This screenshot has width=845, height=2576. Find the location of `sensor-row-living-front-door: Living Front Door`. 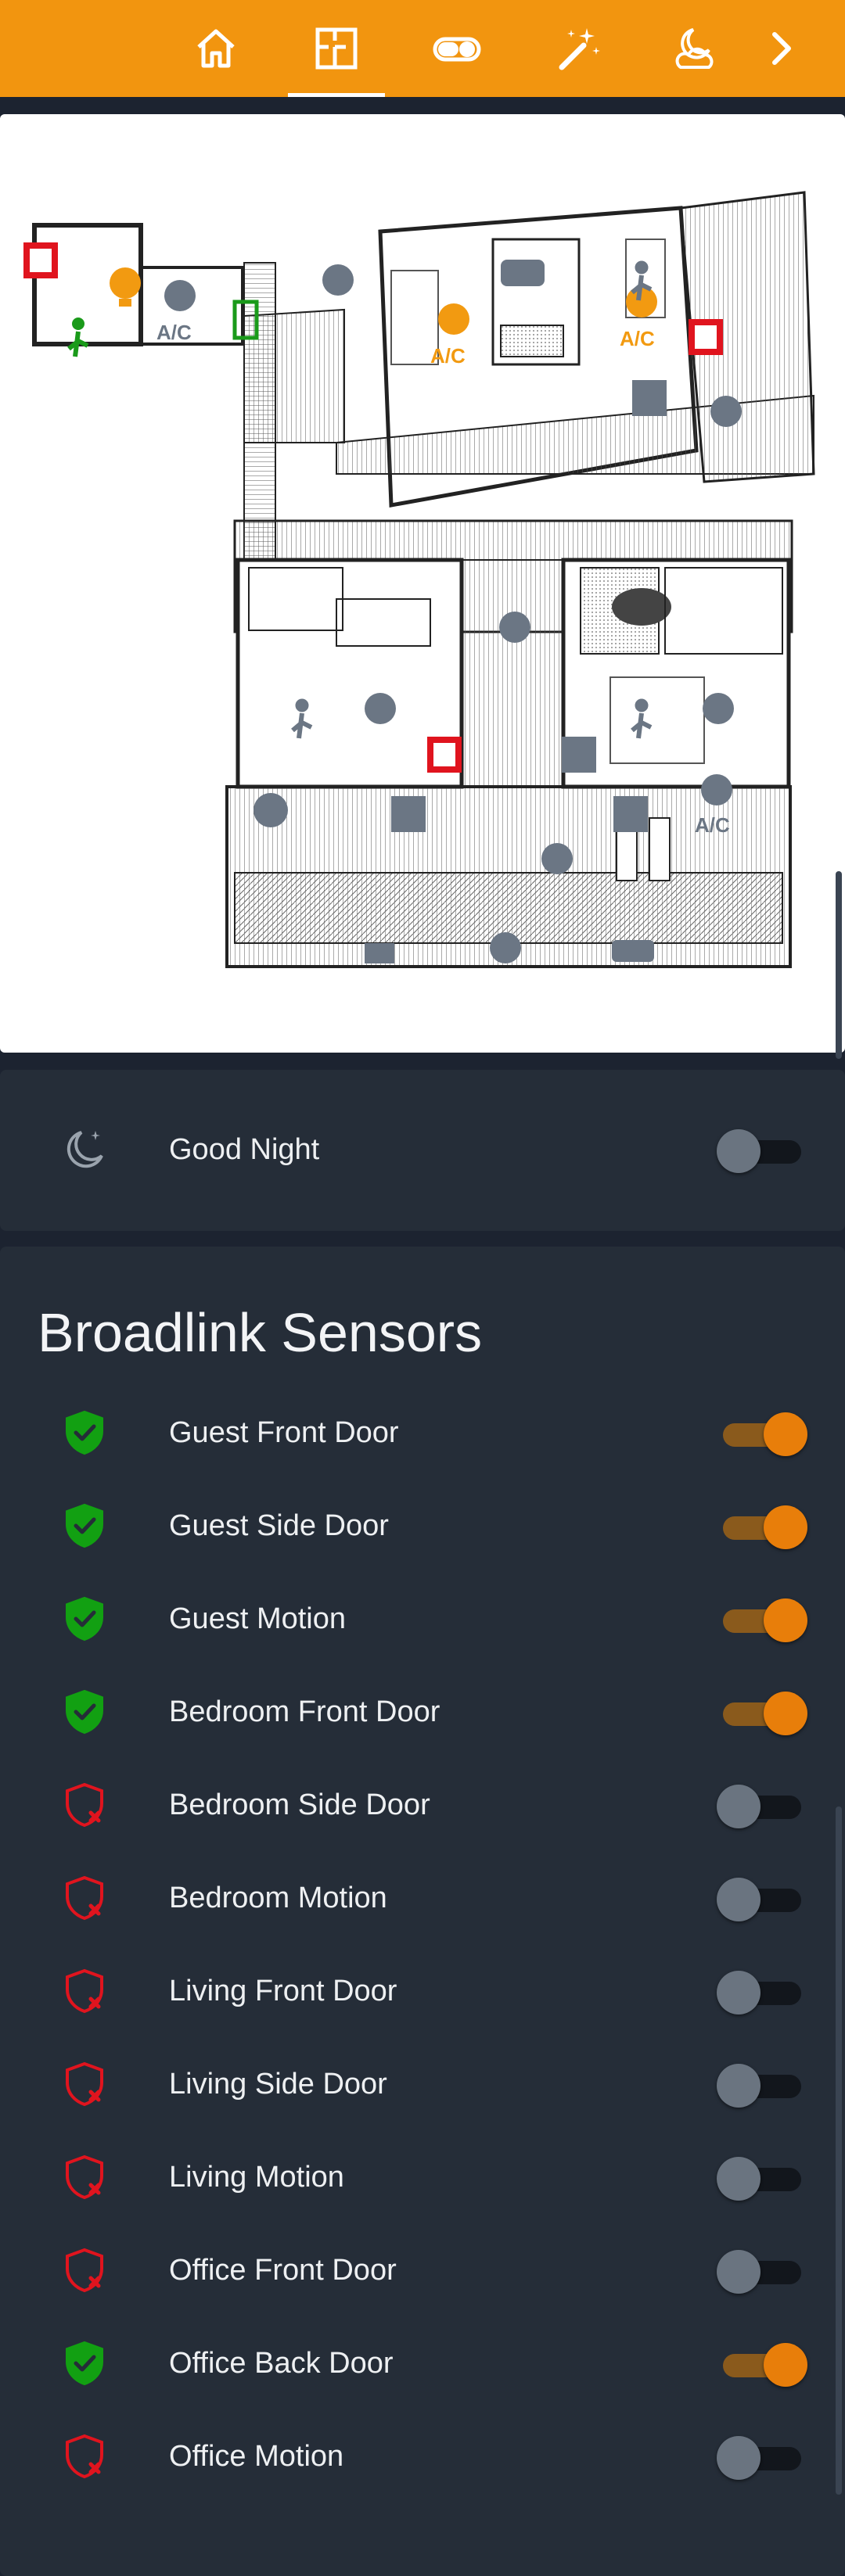

sensor-row-living-front-door: Living Front Door is located at coordinates (422, 1991).